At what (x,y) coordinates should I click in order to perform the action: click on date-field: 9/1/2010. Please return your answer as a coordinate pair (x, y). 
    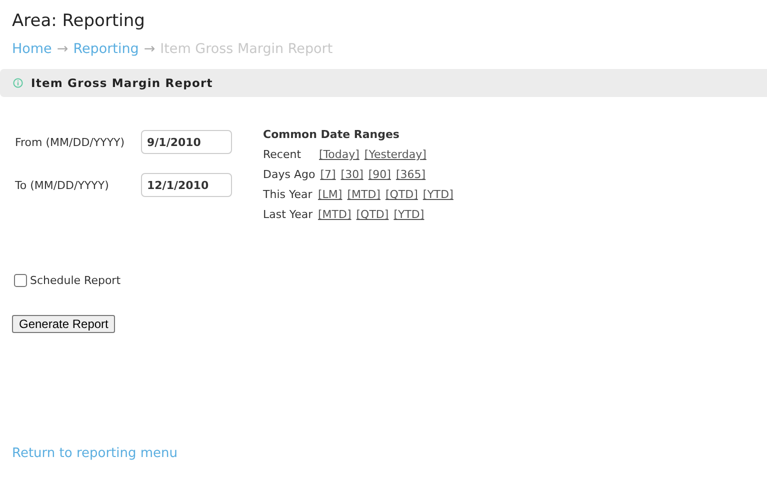
    Looking at the image, I should click on (186, 142).